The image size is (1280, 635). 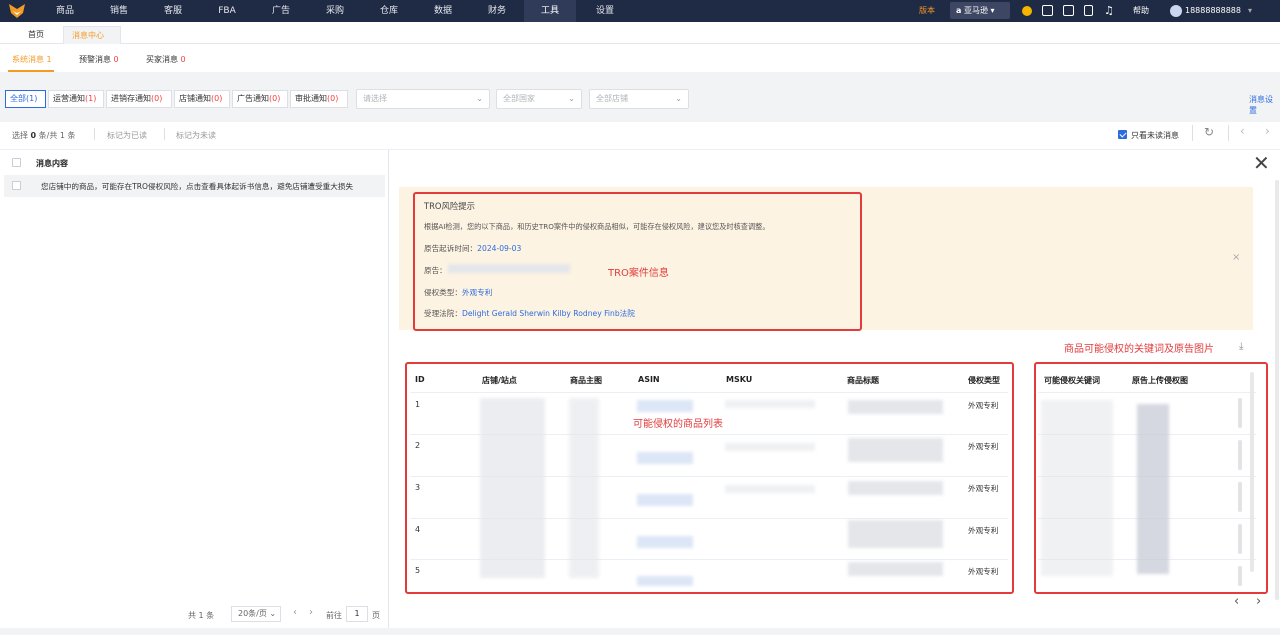 I want to click on nav-item-warehouse: 仓库, so click(x=389, y=11).